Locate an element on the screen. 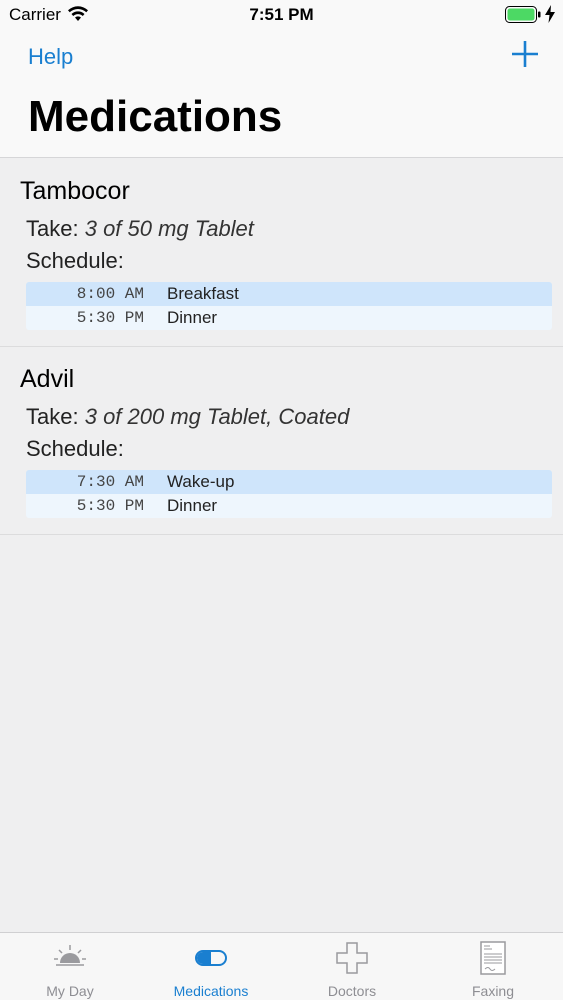 The height and width of the screenshot is (1000, 563). help-button: Help is located at coordinates (50, 57).